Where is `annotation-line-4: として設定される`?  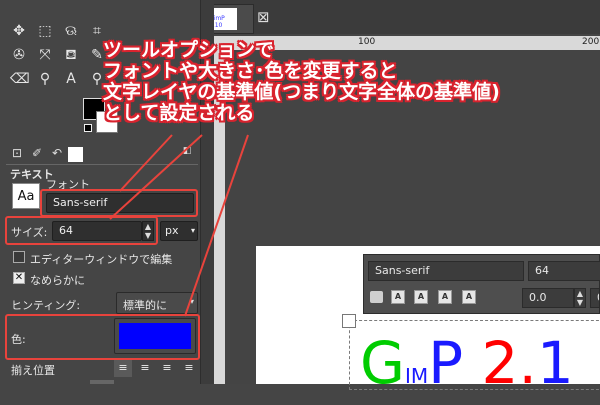
annotation-line-4: として設定される is located at coordinates (179, 113).